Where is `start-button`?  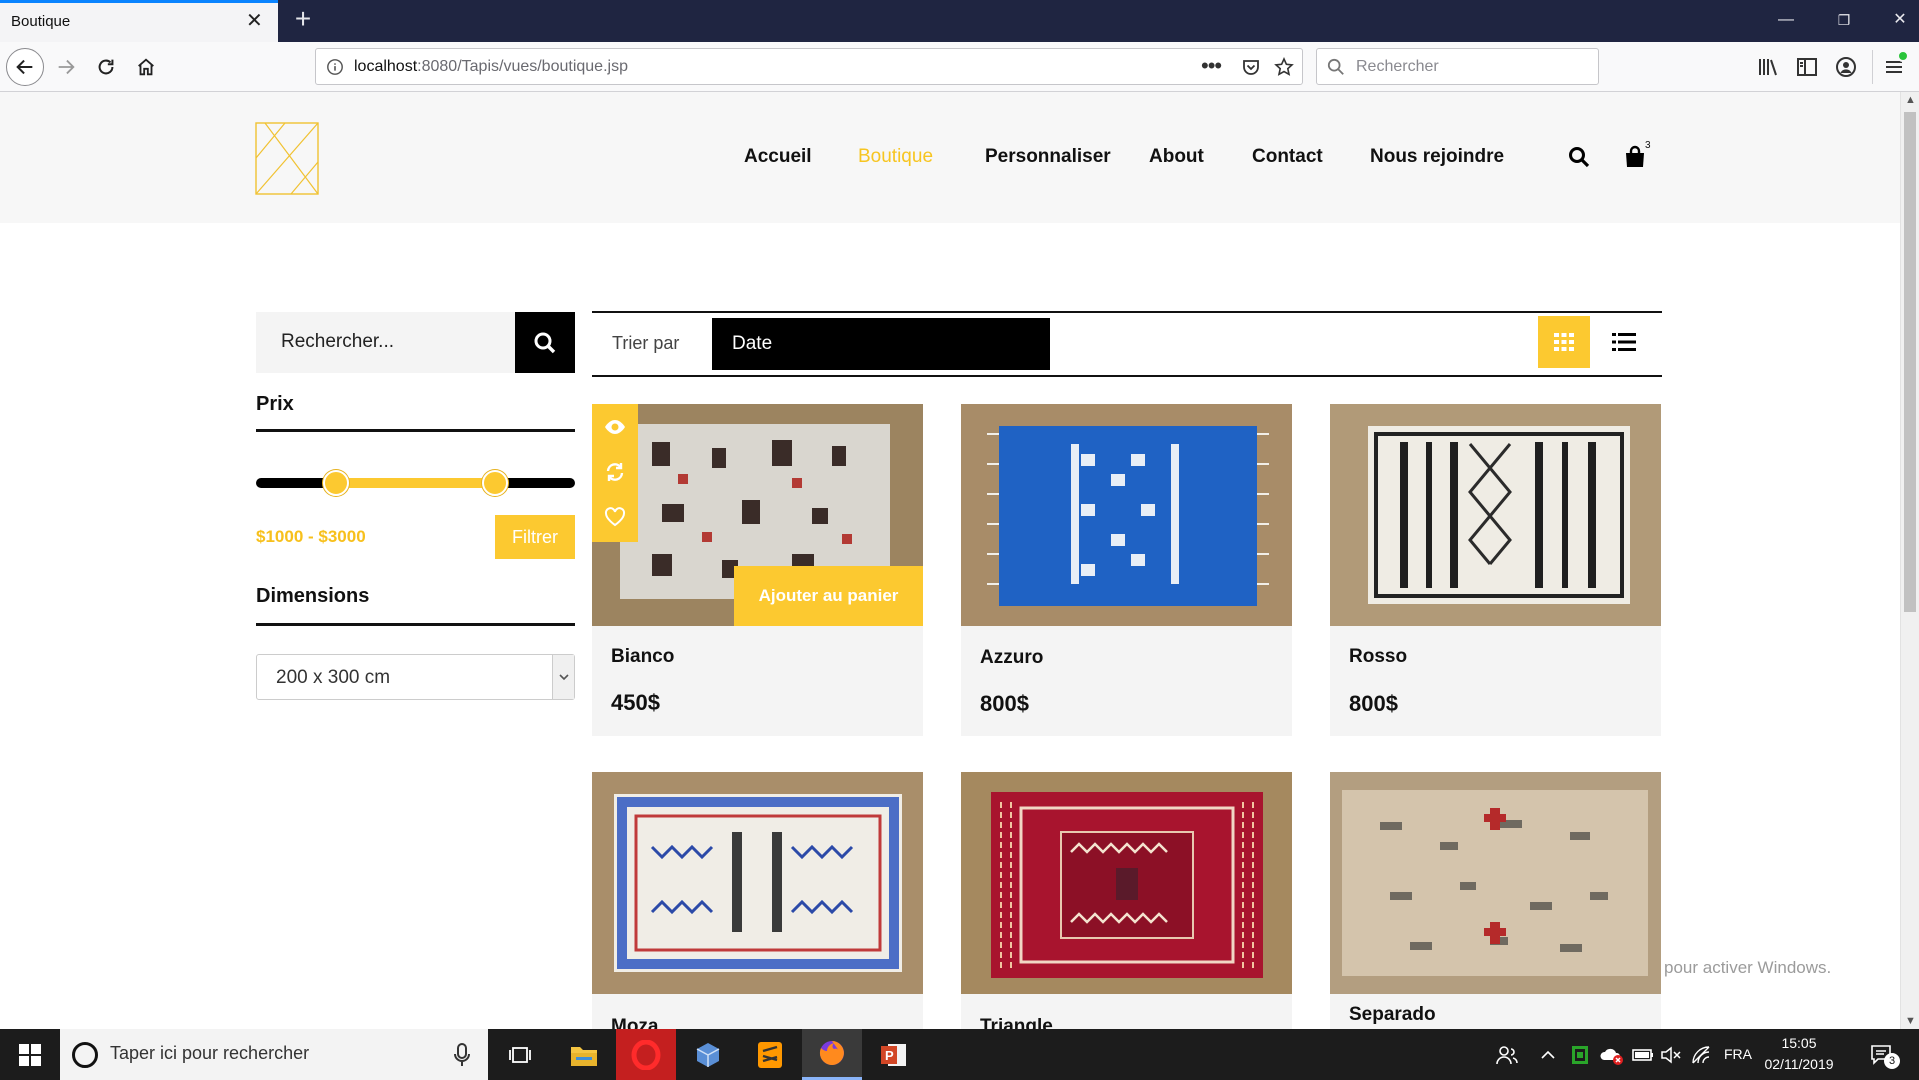 start-button is located at coordinates (30, 1054).